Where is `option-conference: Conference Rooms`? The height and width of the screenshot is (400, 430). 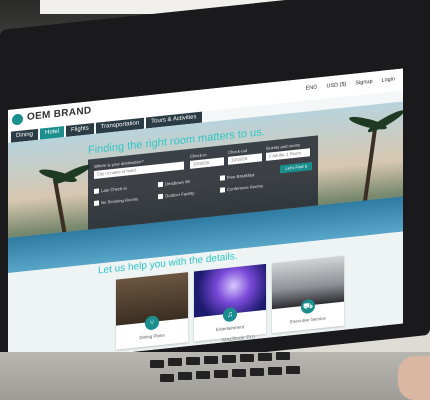 option-conference: Conference Rooms is located at coordinates (241, 188).